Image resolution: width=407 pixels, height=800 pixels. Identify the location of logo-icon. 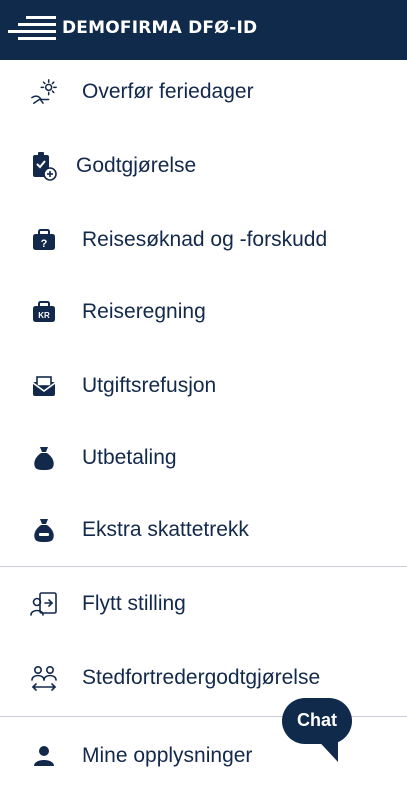
(32, 29).